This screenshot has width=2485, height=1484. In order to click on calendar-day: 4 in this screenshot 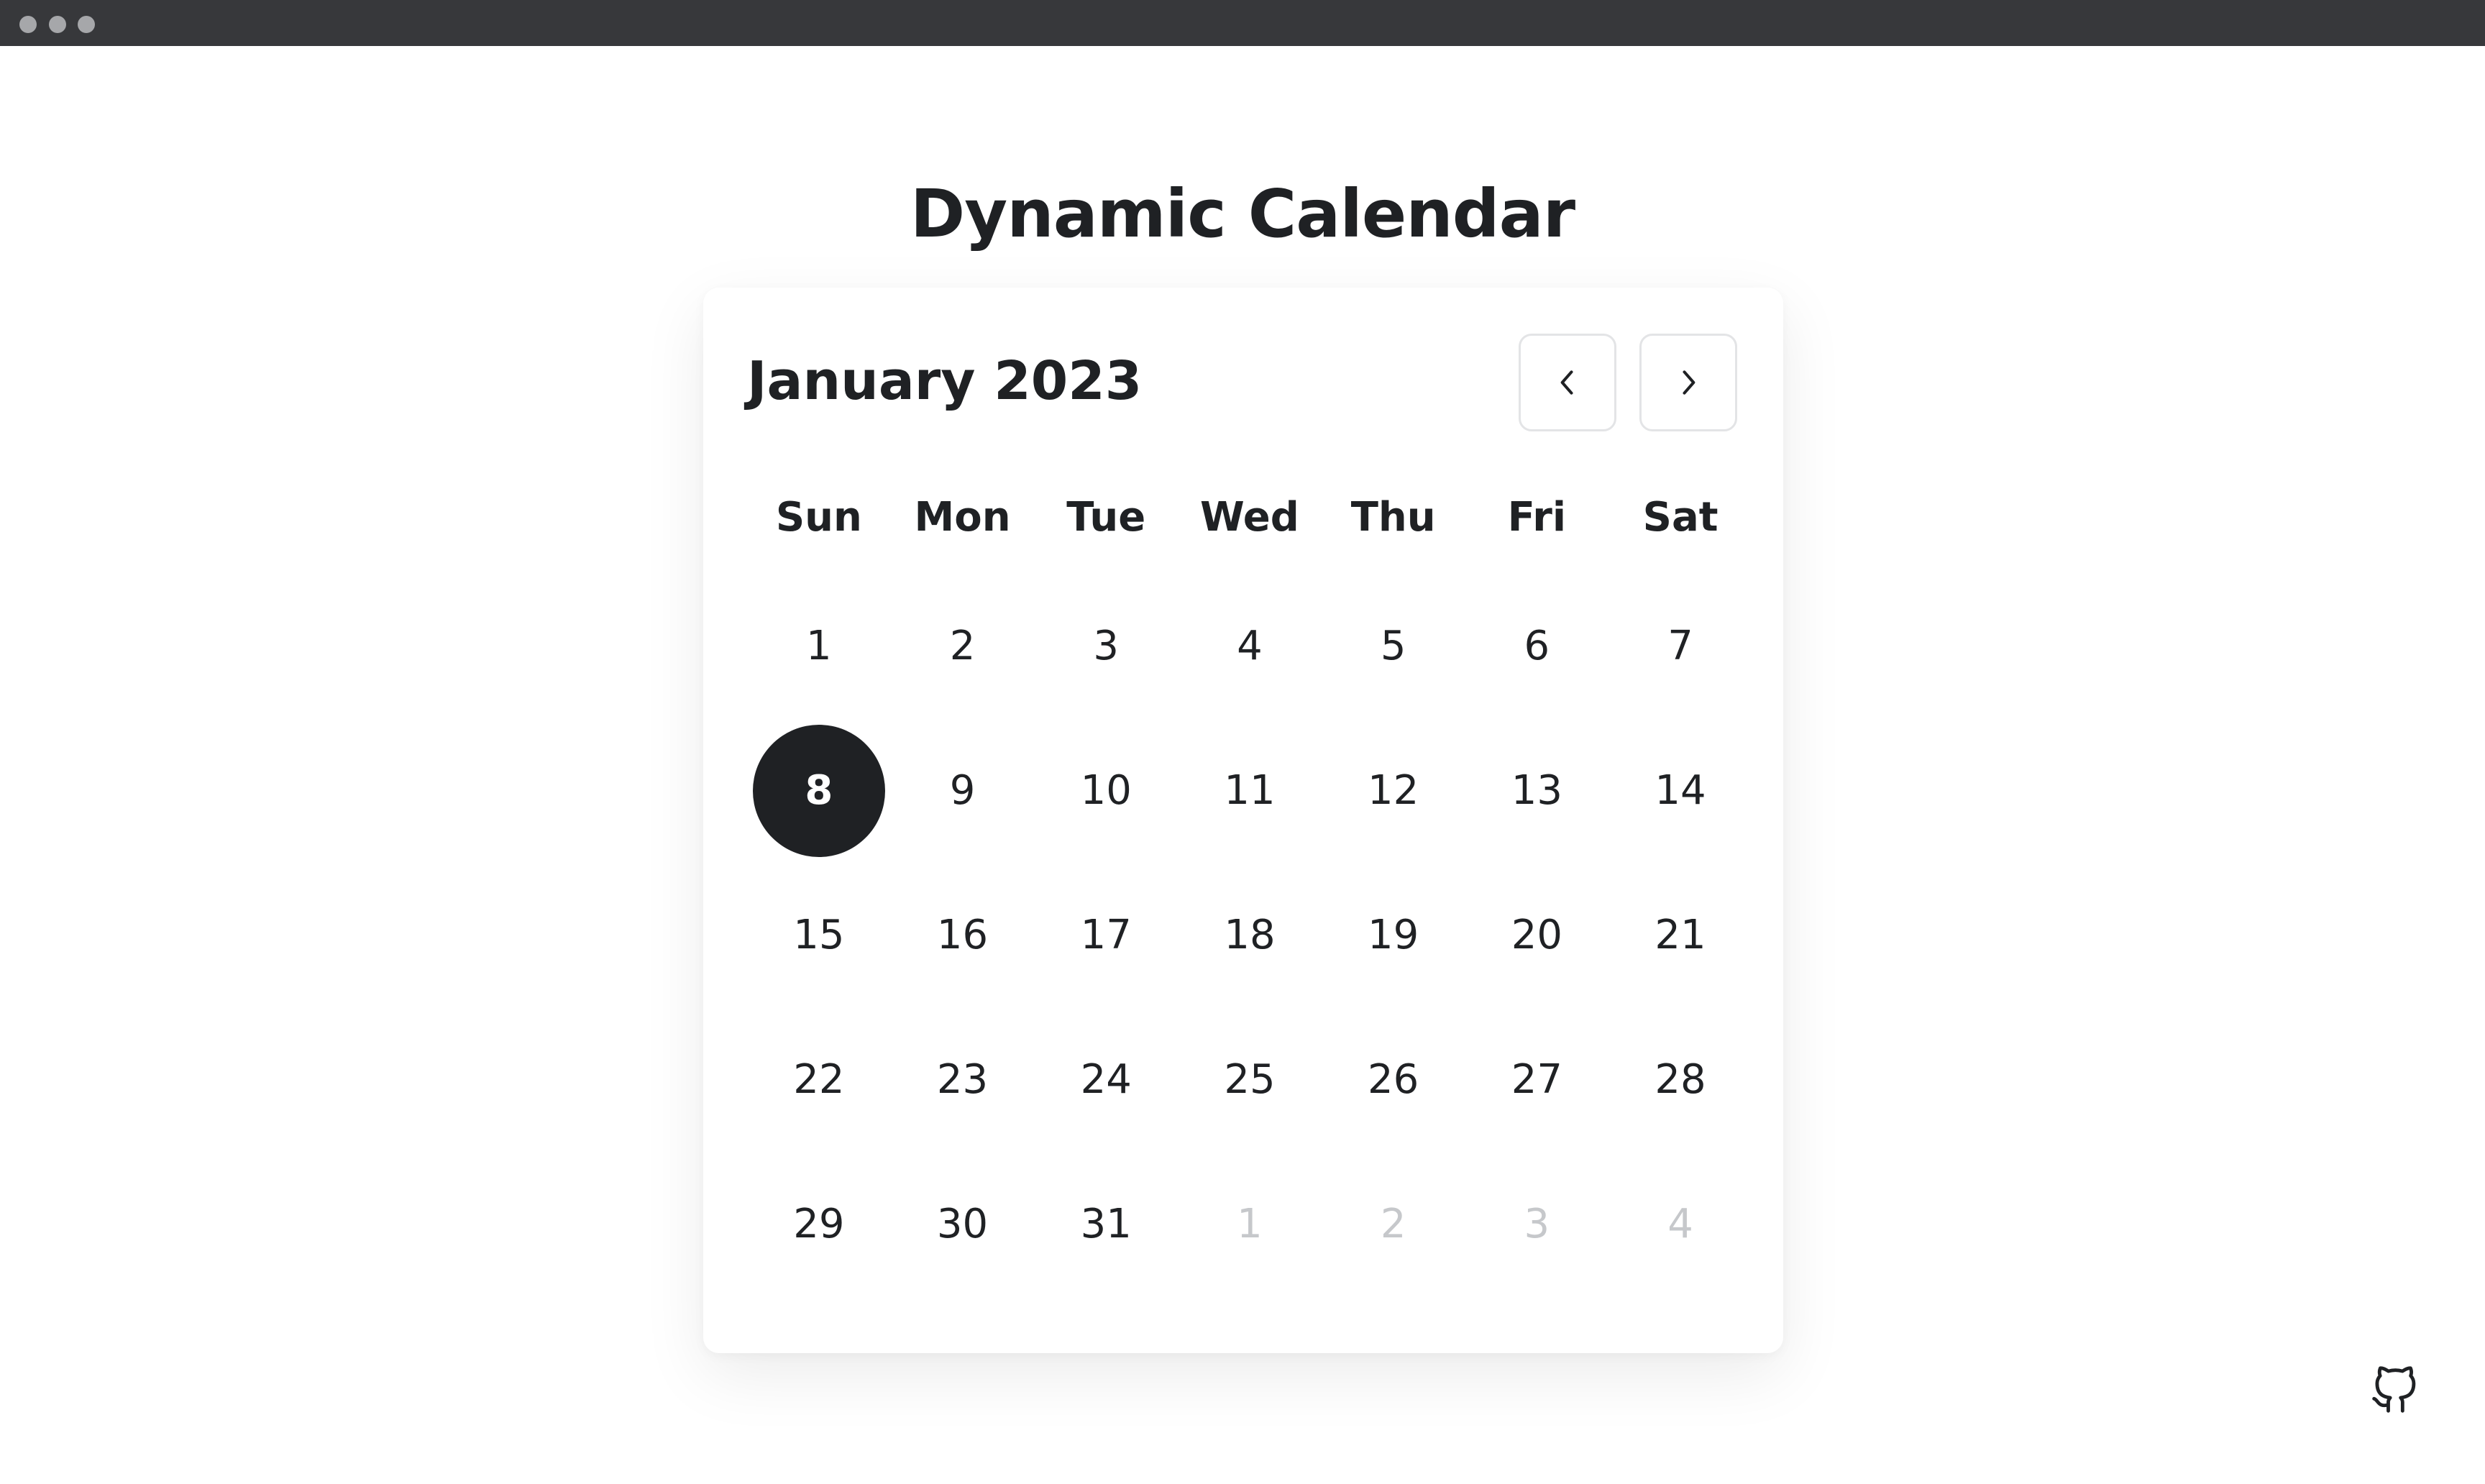, I will do `click(1250, 646)`.